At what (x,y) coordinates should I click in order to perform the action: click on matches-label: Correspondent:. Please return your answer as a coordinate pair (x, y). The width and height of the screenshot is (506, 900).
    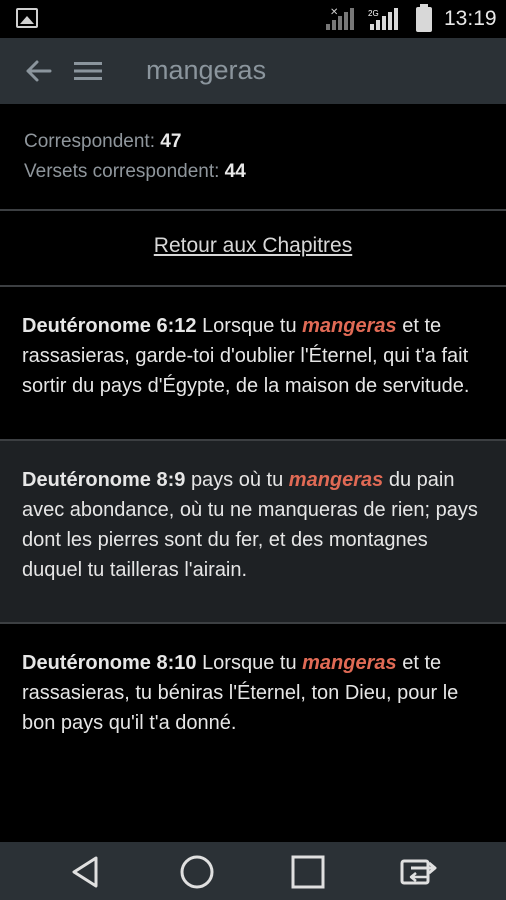
    Looking at the image, I should click on (89, 141).